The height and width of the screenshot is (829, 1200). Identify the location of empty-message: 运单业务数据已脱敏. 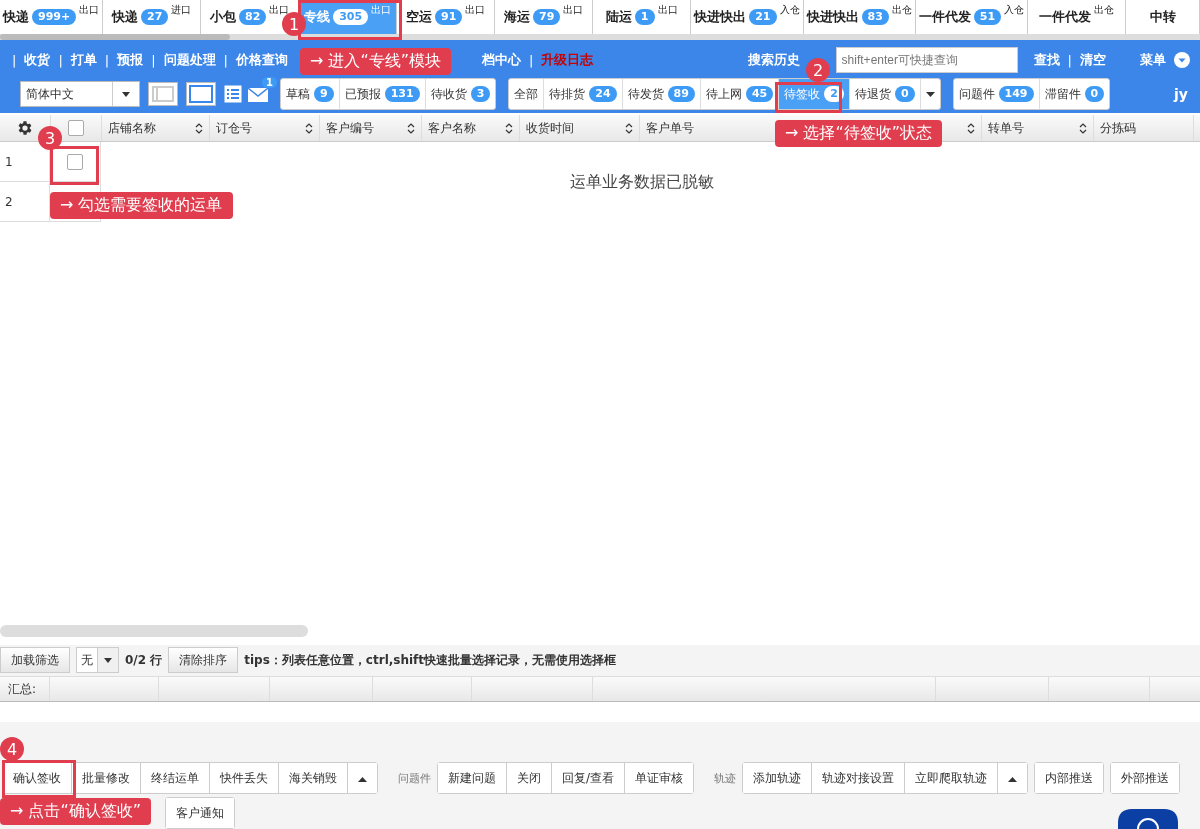
(642, 182).